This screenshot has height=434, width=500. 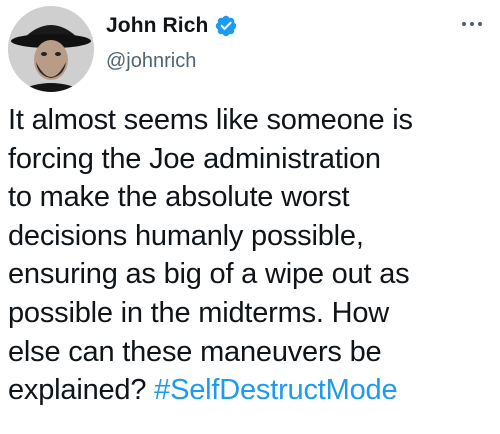 What do you see at coordinates (81, 390) in the screenshot?
I see `tweet-text-last-segment: explained?` at bounding box center [81, 390].